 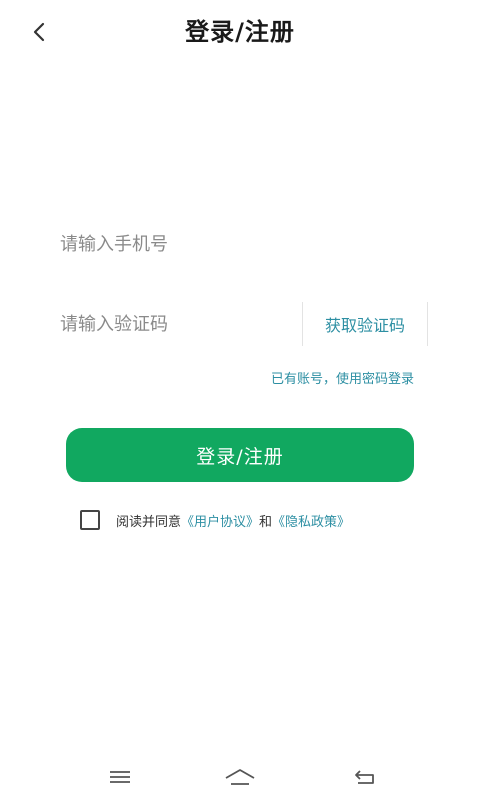 I want to click on user-agreement-link: 《用户协议》, so click(x=220, y=520).